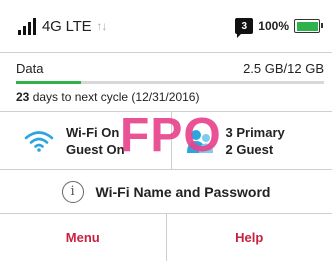 The width and height of the screenshot is (332, 261). Describe the element at coordinates (72, 191) in the screenshot. I see `info-icon: i` at that location.